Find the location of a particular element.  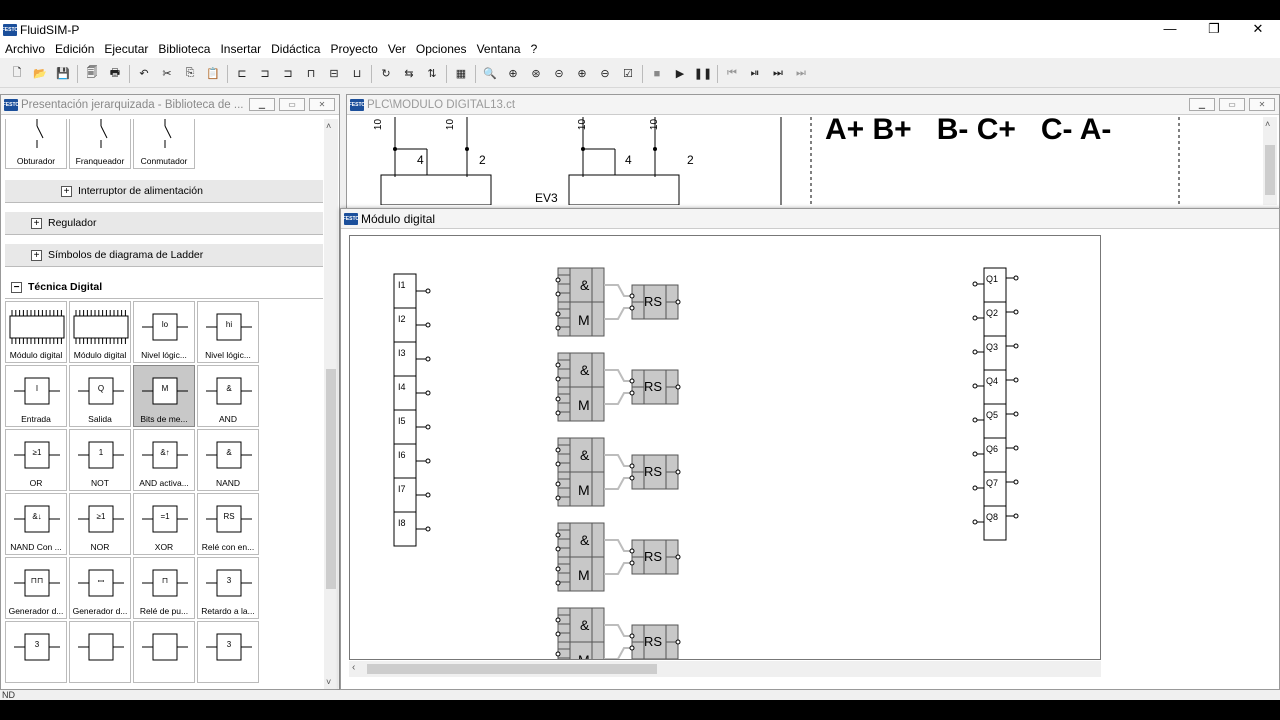

plc-scrollbar: ˄ is located at coordinates (1270, 161).